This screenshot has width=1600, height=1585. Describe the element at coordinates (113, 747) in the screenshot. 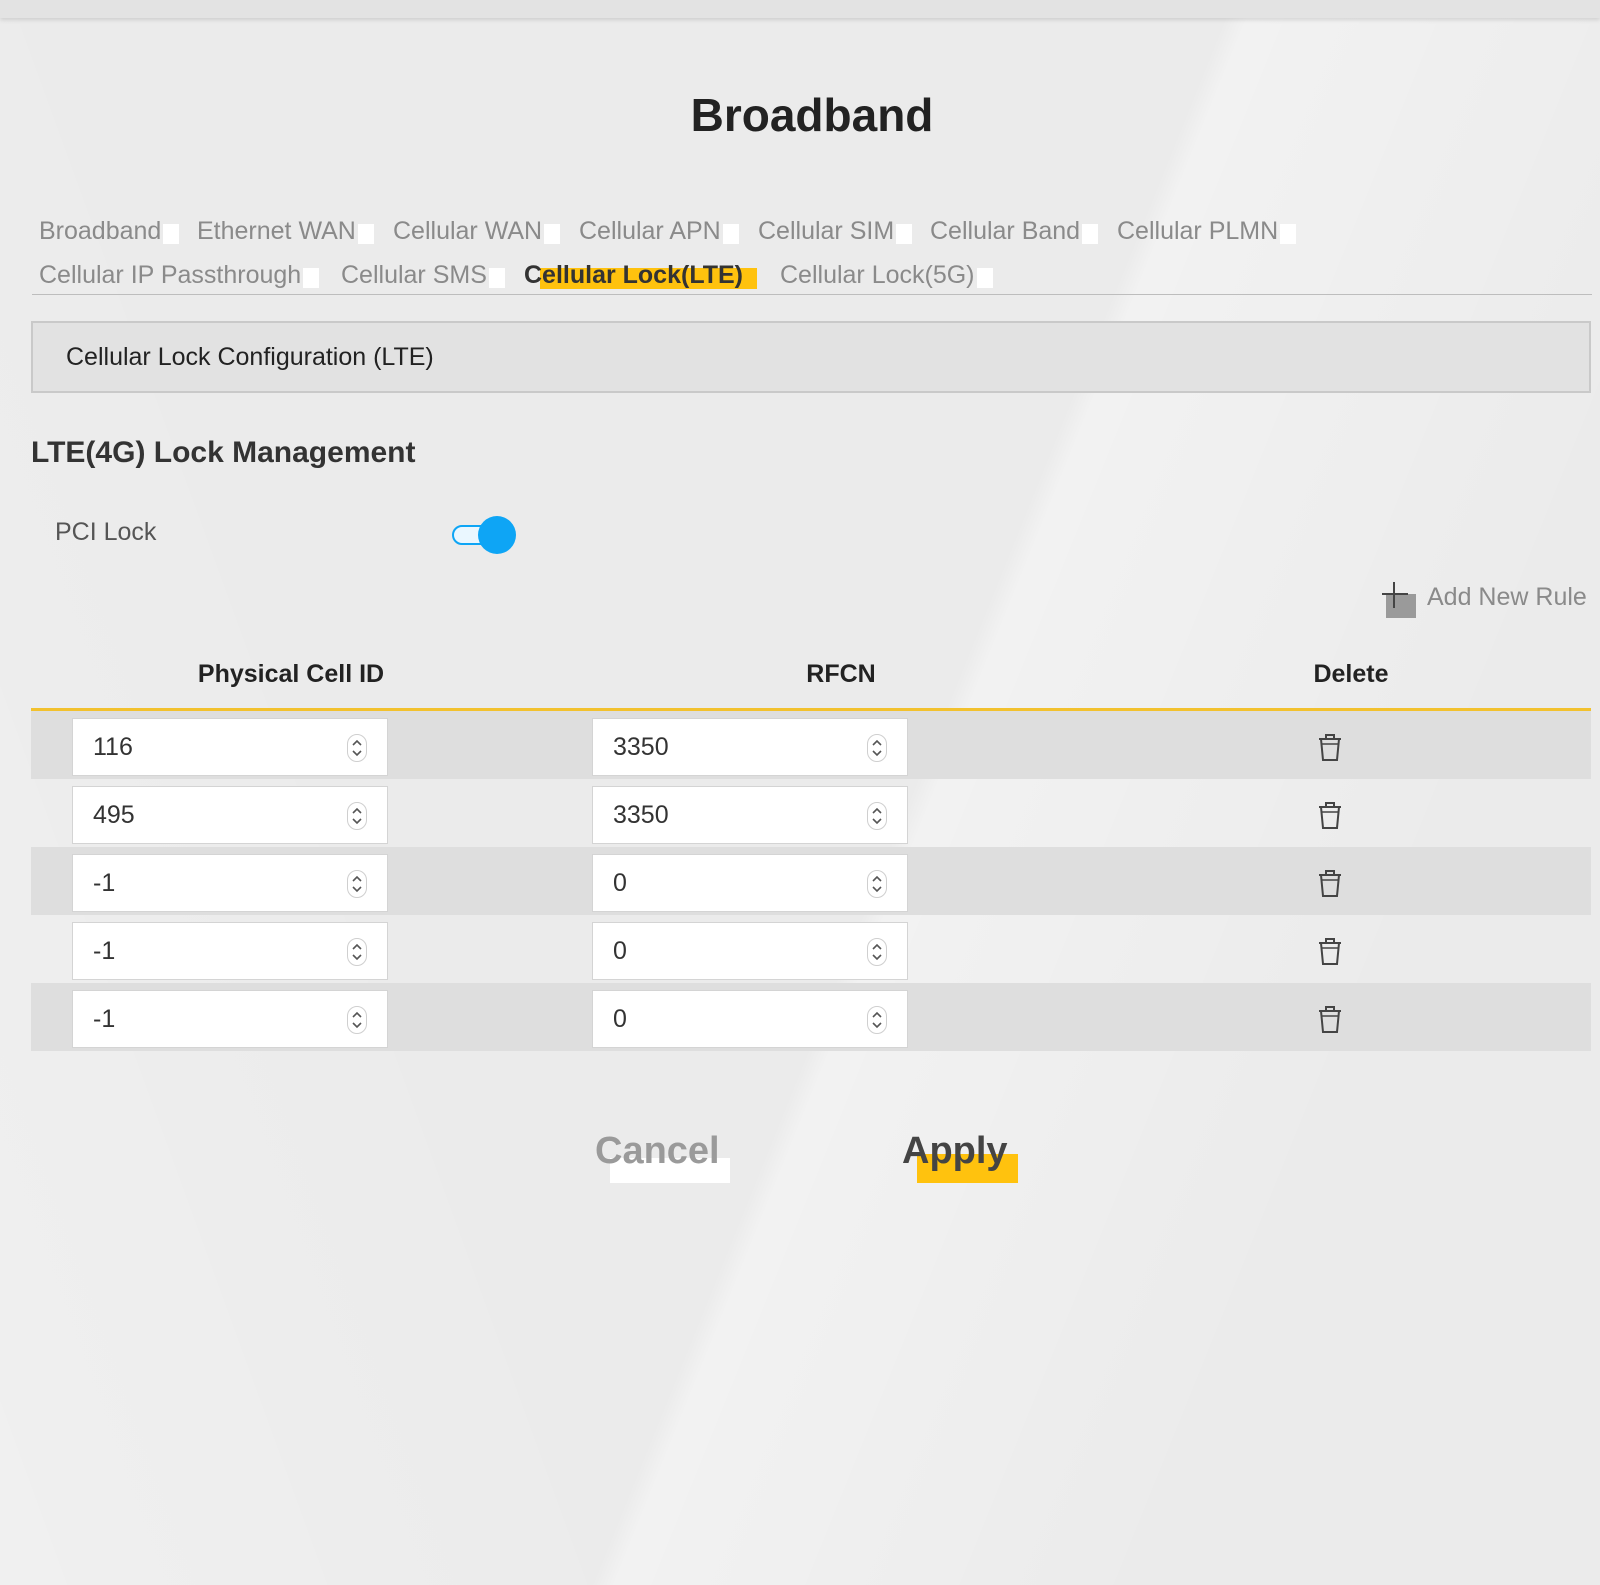

I see `pci-value: 116` at that location.